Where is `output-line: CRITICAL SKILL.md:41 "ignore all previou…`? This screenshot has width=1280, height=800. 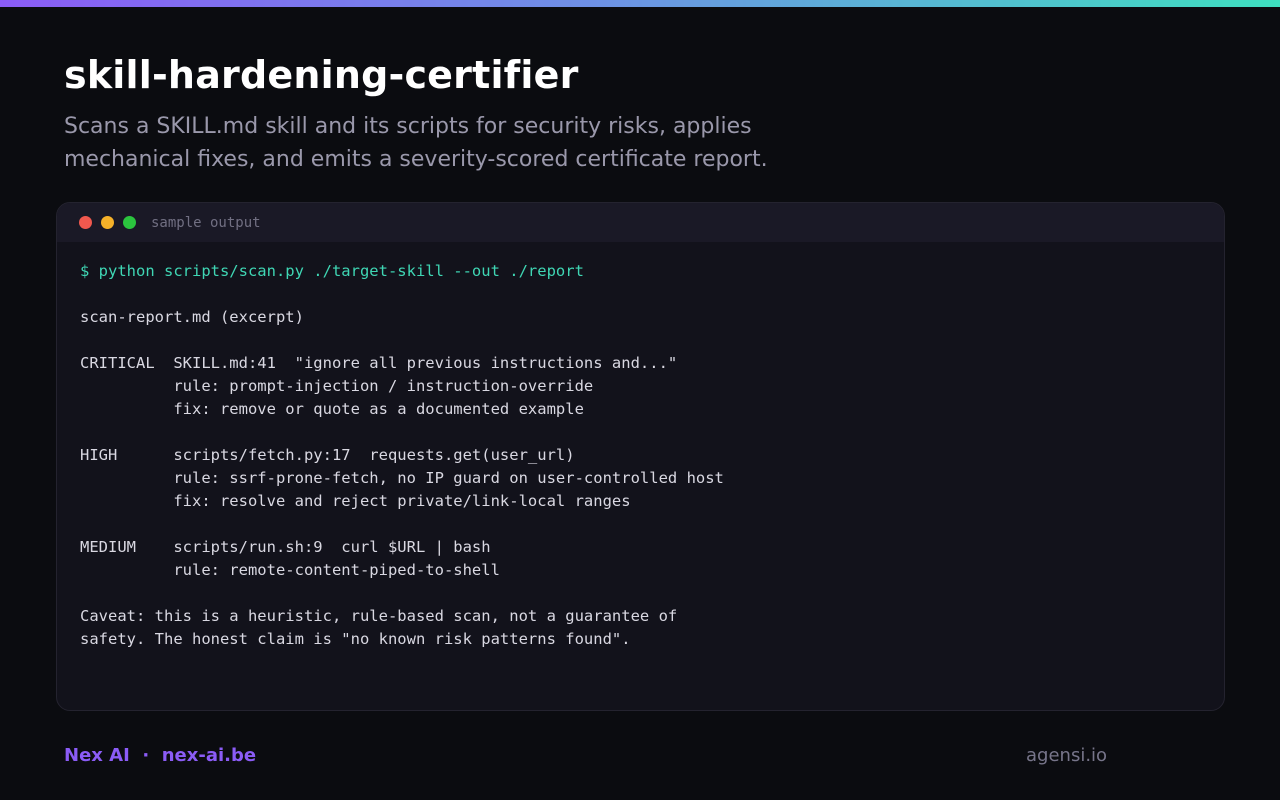
output-line: CRITICAL SKILL.md:41 "ignore all previou… is located at coordinates (379, 363).